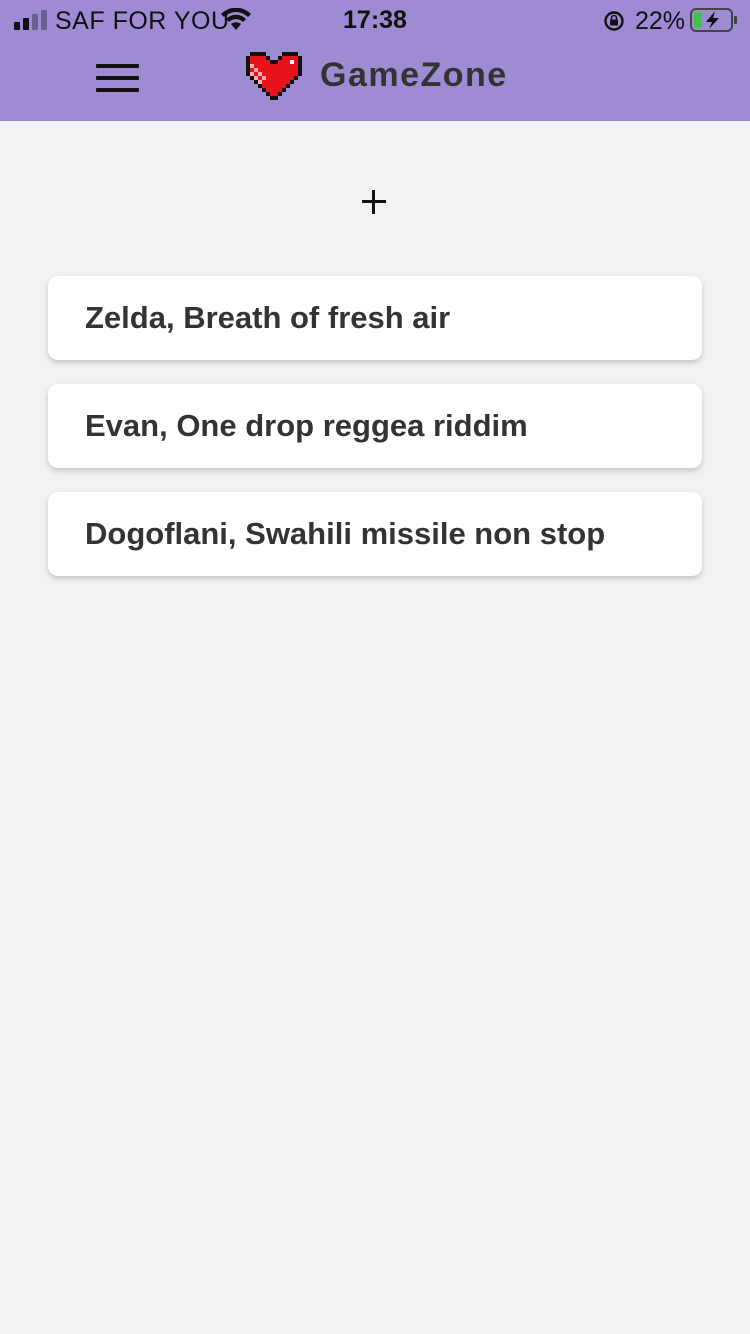 Image resolution: width=750 pixels, height=1334 pixels. I want to click on app-header: SAF FOR YOU 17:38 22% GameZone, so click(375, 60).